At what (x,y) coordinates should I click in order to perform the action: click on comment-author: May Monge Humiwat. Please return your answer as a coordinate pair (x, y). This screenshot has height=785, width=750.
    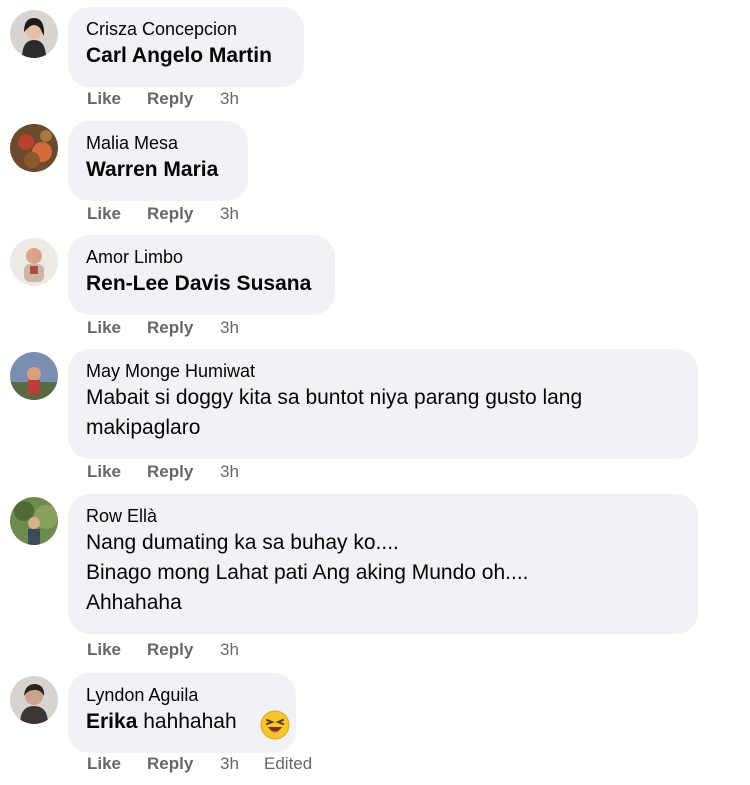
    Looking at the image, I should click on (383, 371).